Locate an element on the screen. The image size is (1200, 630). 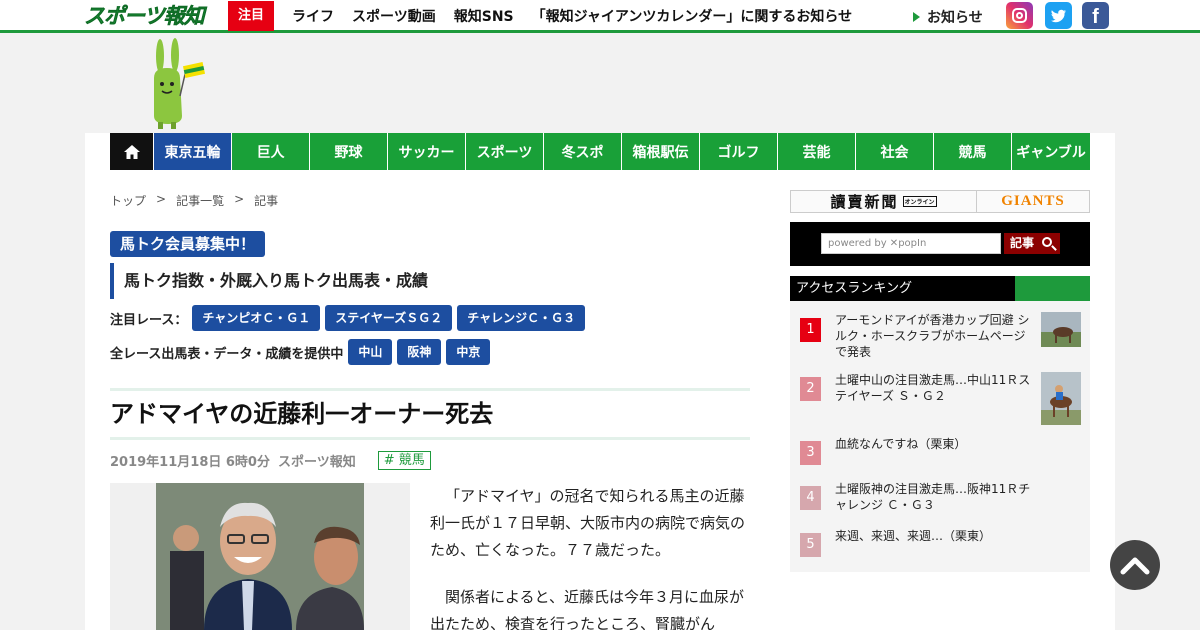
mascot-image is located at coordinates (177, 84).